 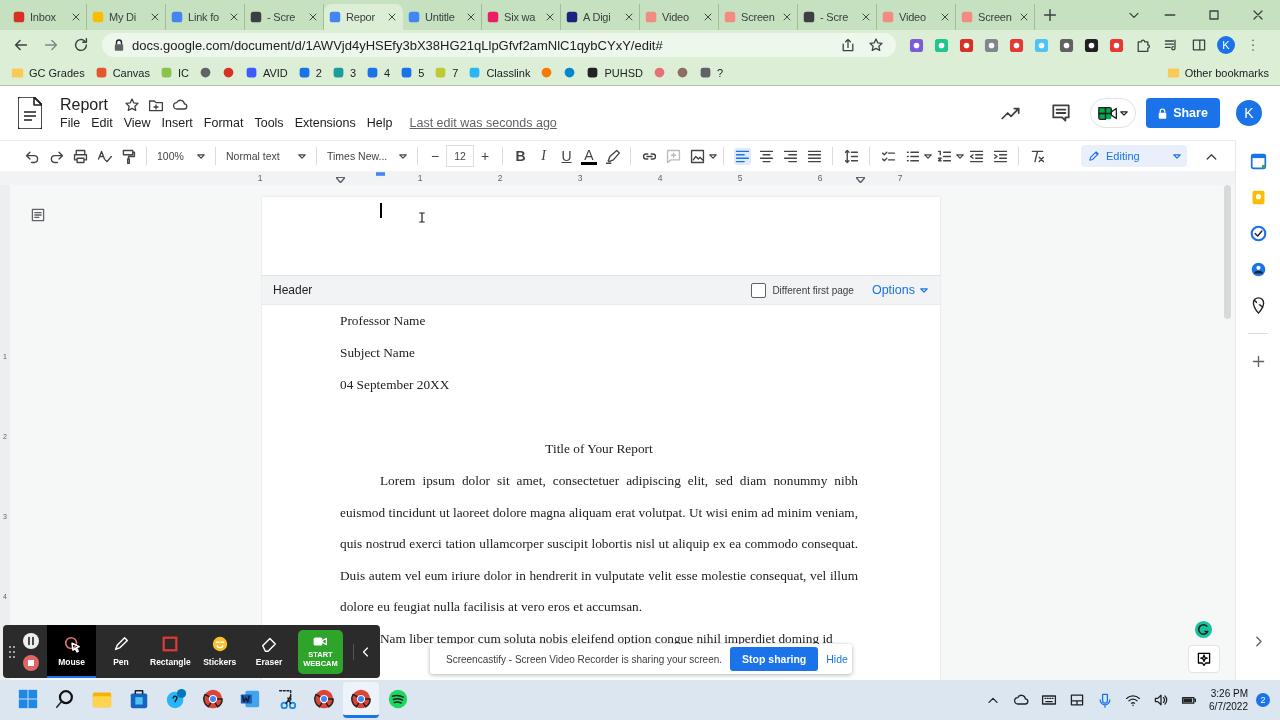 I want to click on color-button: A, so click(x=589, y=156).